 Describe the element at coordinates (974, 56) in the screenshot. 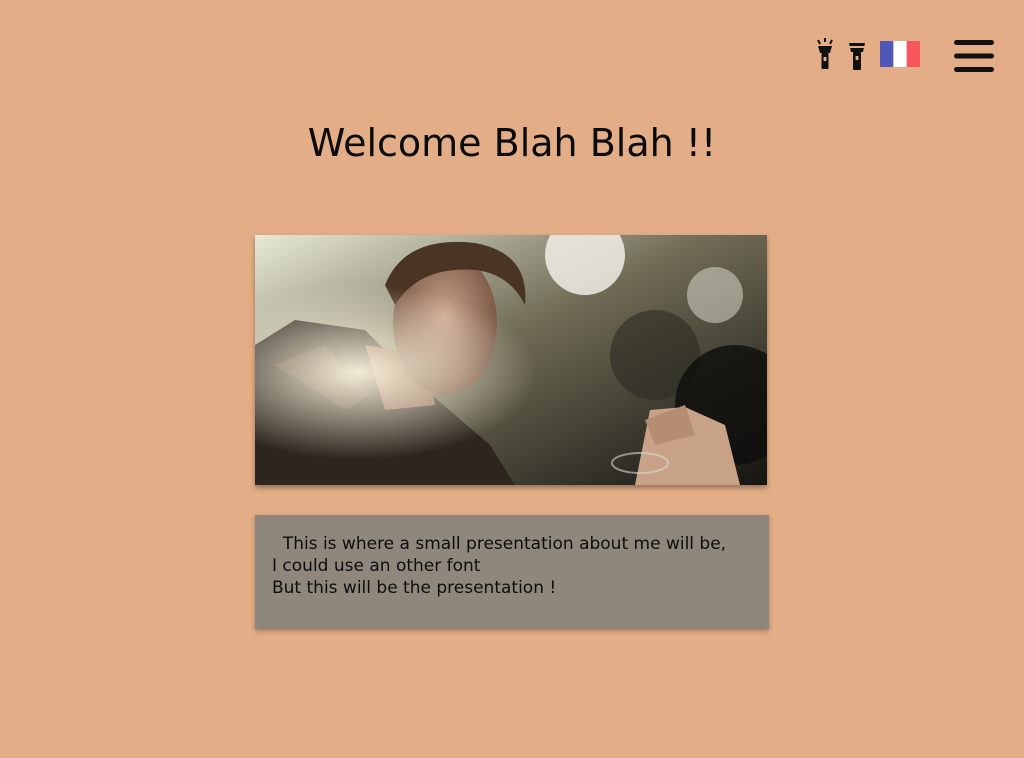

I see `hamburger-menu-icon` at that location.